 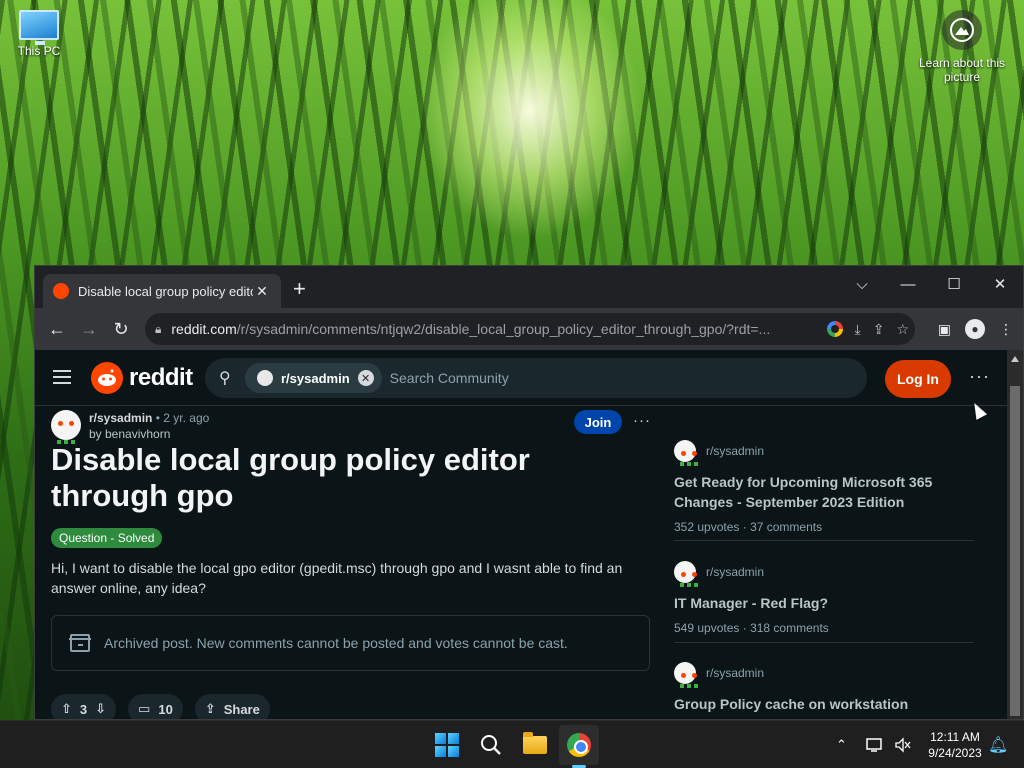 I want to click on google-lens-icon, so click(x=834, y=329).